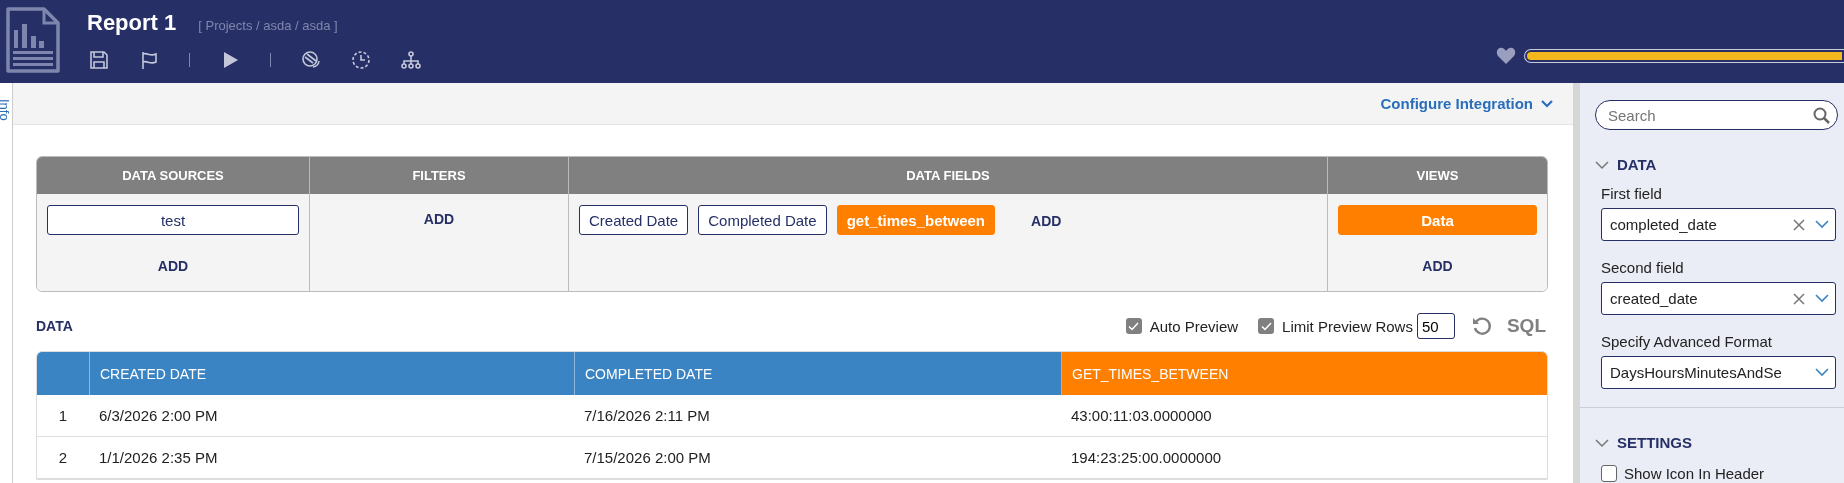 This screenshot has width=1844, height=483. I want to click on flag-button, so click(149, 60).